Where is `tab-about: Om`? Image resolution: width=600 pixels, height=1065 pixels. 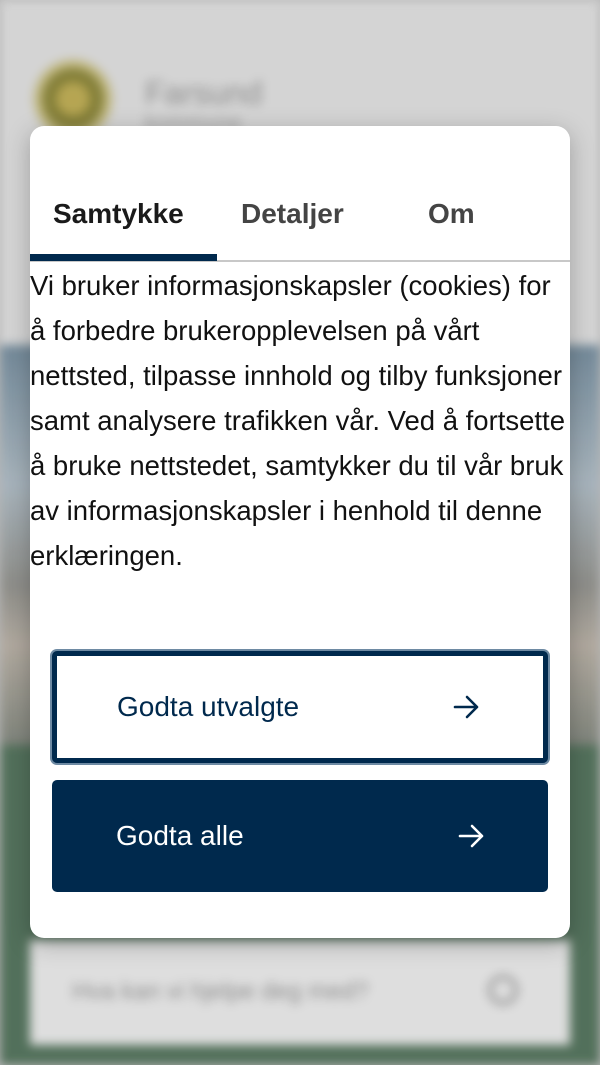
tab-about: Om is located at coordinates (451, 214).